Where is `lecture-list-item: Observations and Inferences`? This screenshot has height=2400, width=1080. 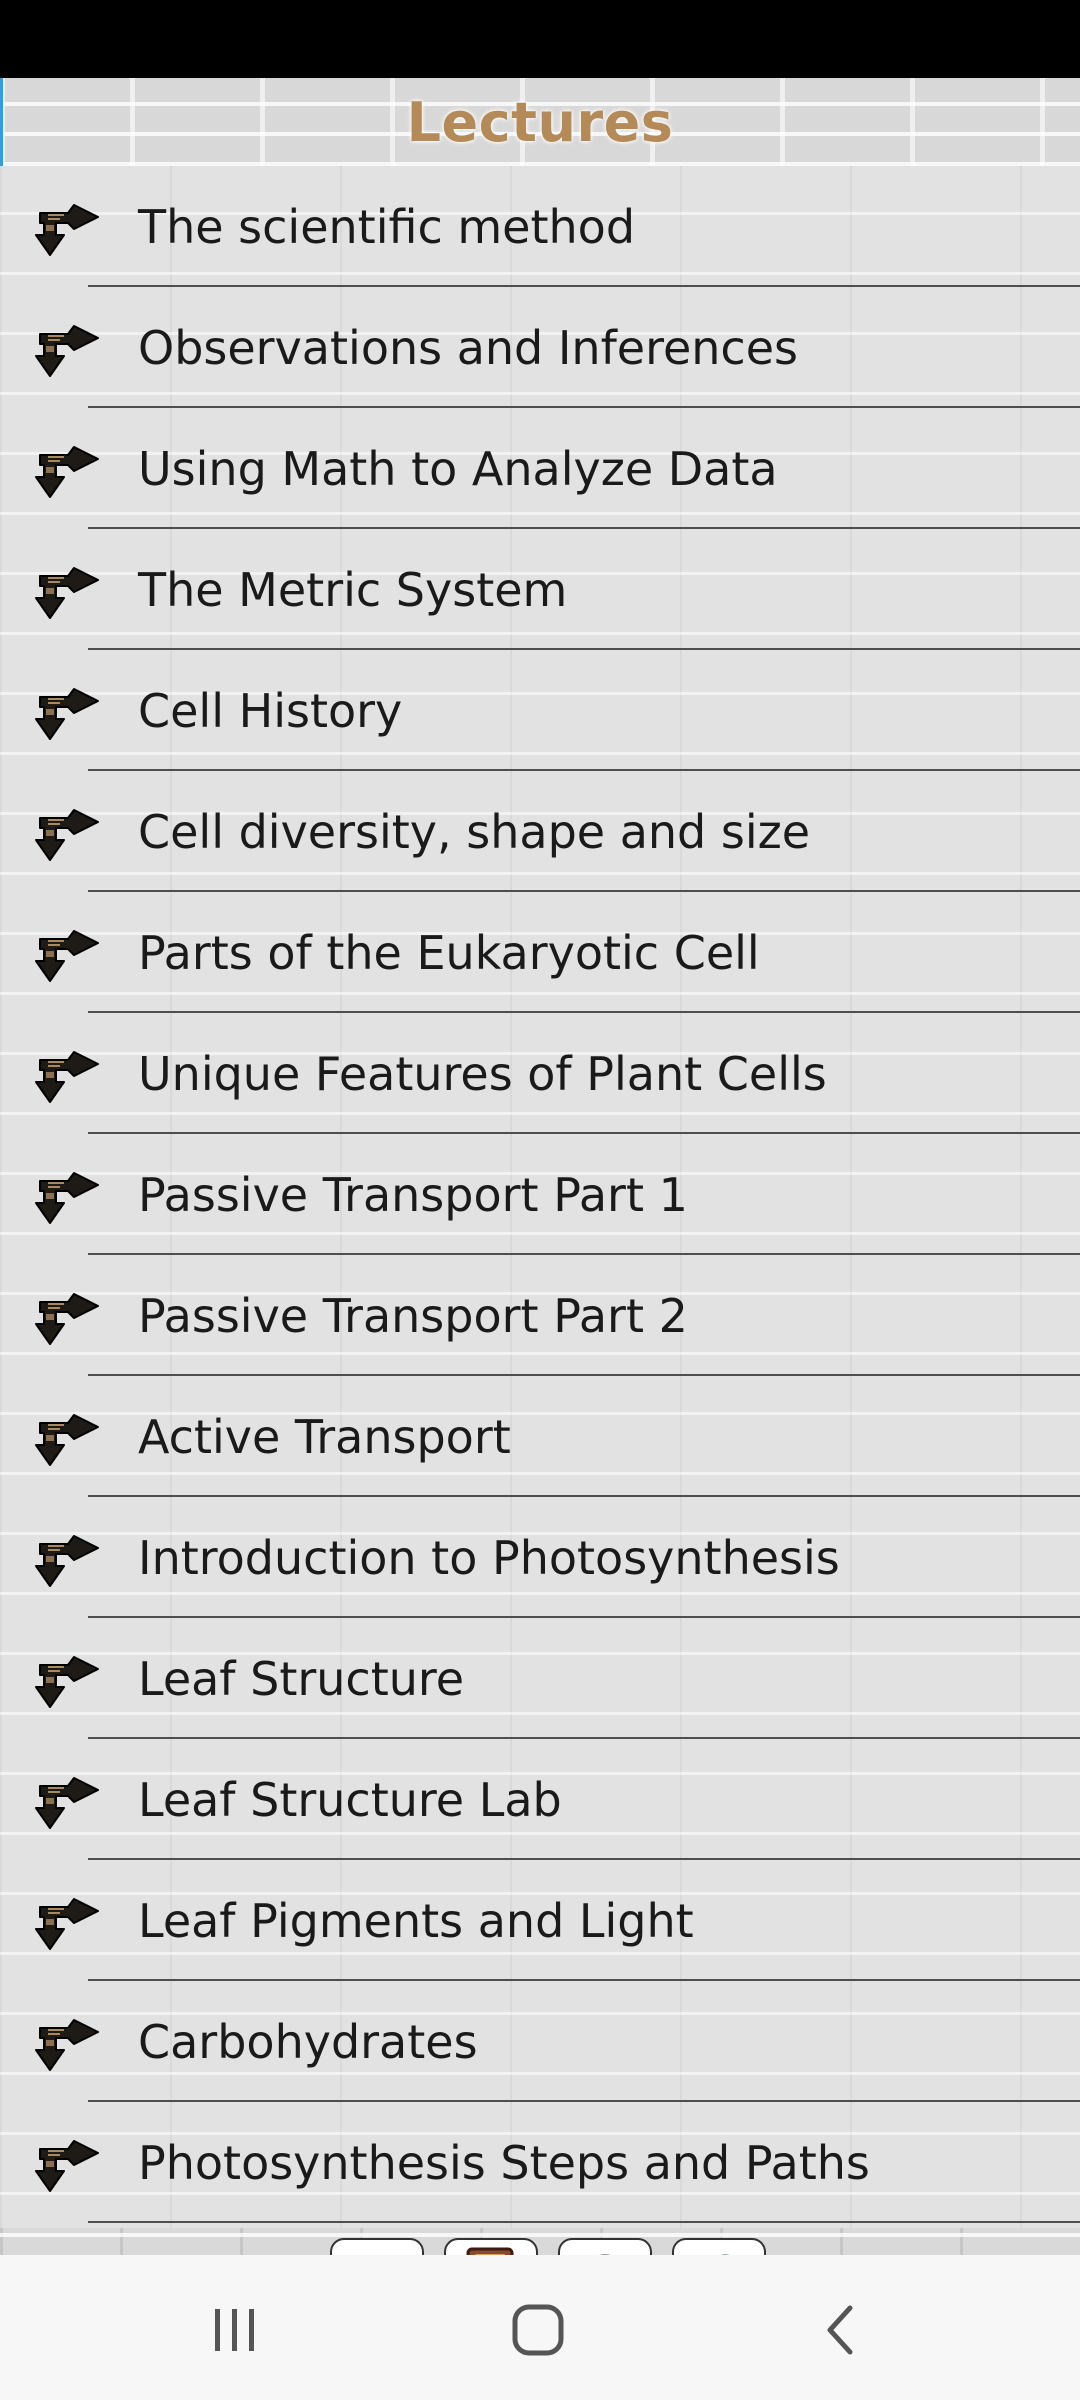
lecture-list-item: Observations and Inferences is located at coordinates (540, 347).